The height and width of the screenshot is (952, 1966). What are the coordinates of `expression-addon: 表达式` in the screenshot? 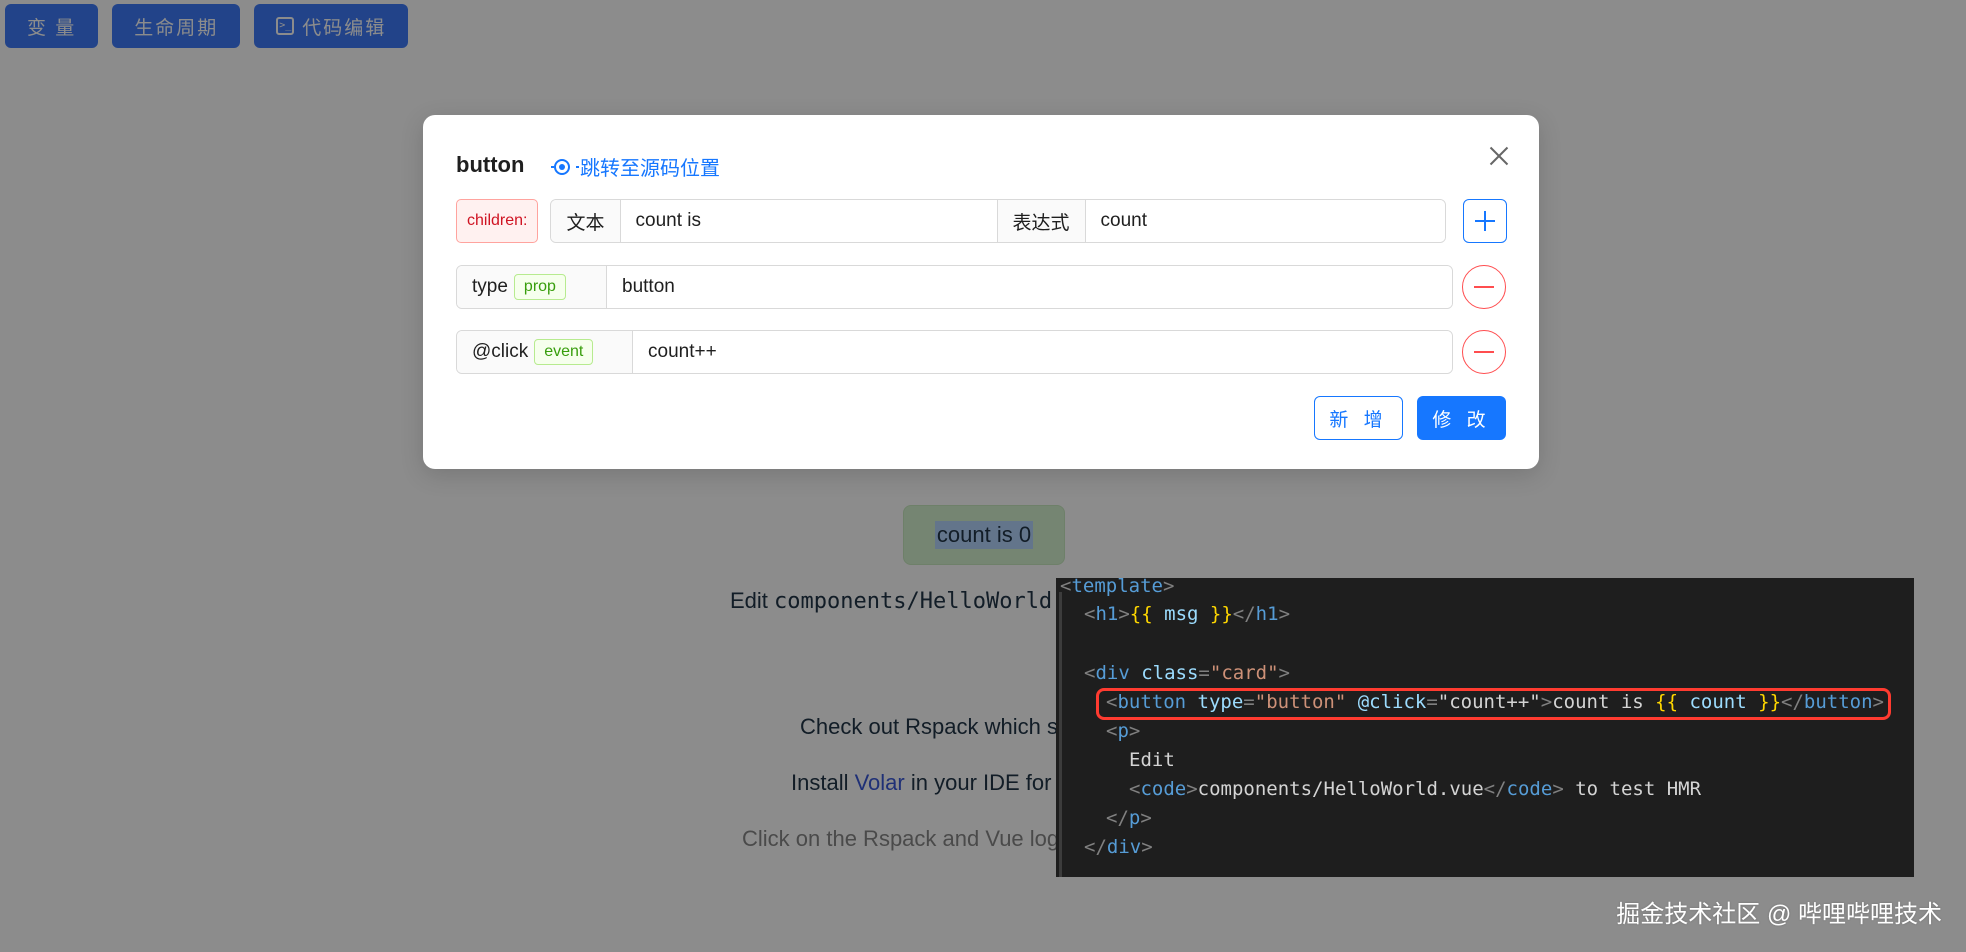 It's located at (1041, 221).